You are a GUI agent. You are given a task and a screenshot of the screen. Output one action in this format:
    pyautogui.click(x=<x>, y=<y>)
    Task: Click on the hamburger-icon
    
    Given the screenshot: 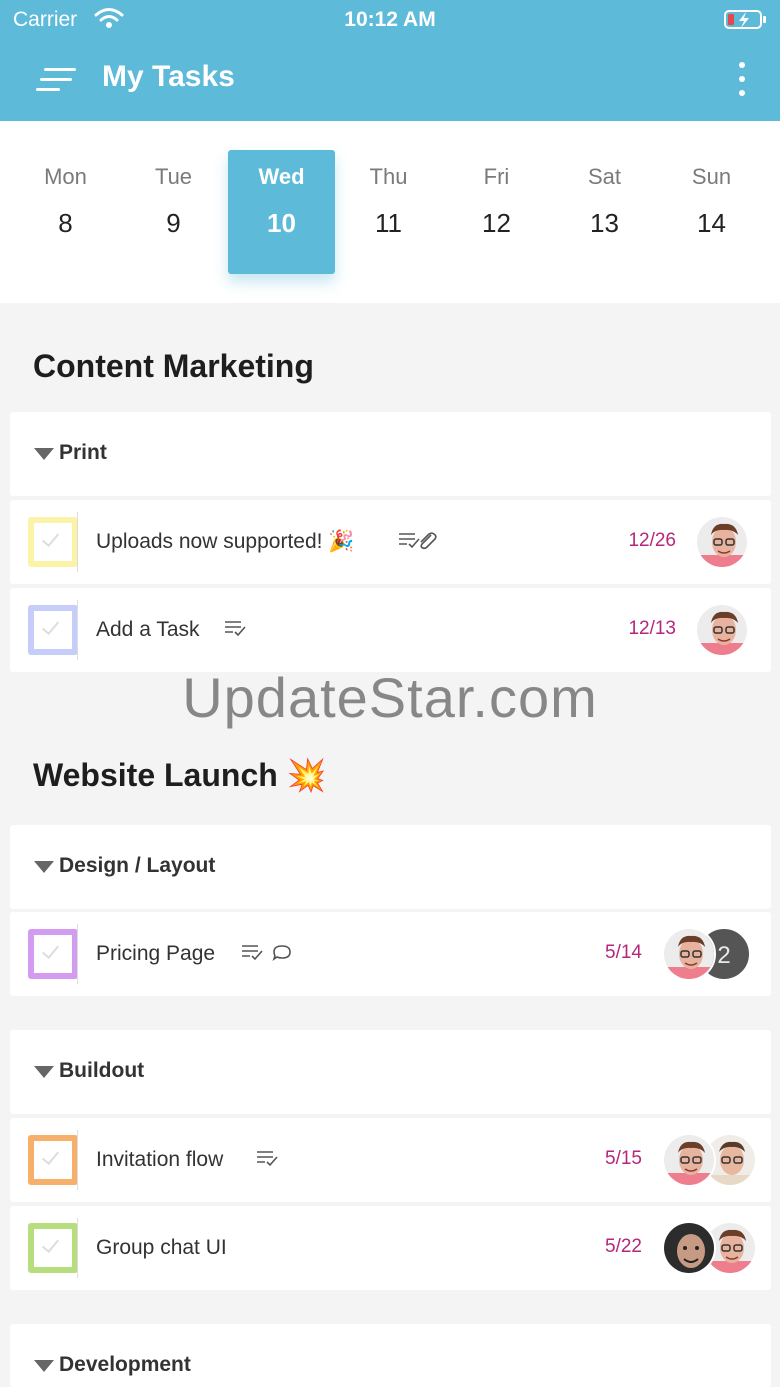 What is the action you would take?
    pyautogui.click(x=60, y=69)
    